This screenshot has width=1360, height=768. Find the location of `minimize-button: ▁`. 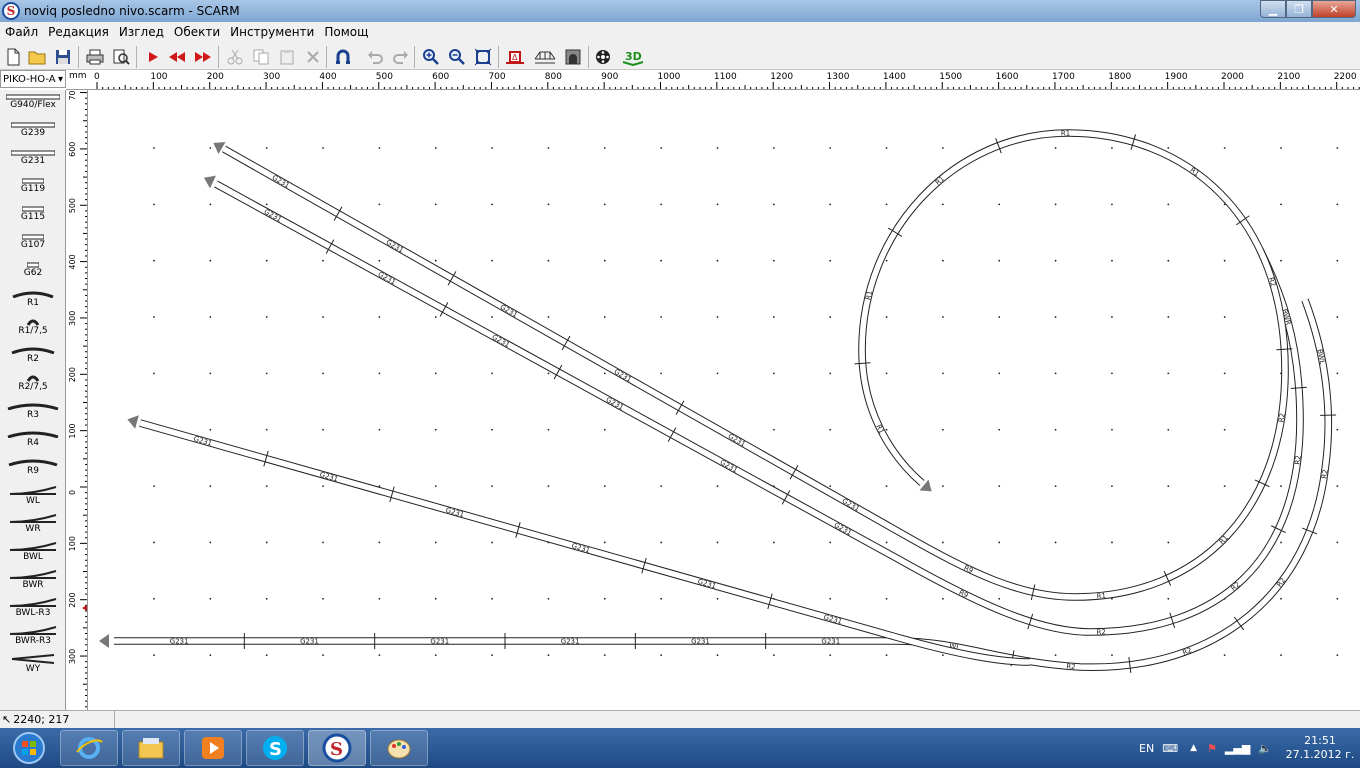

minimize-button: ▁ is located at coordinates (1273, 9).